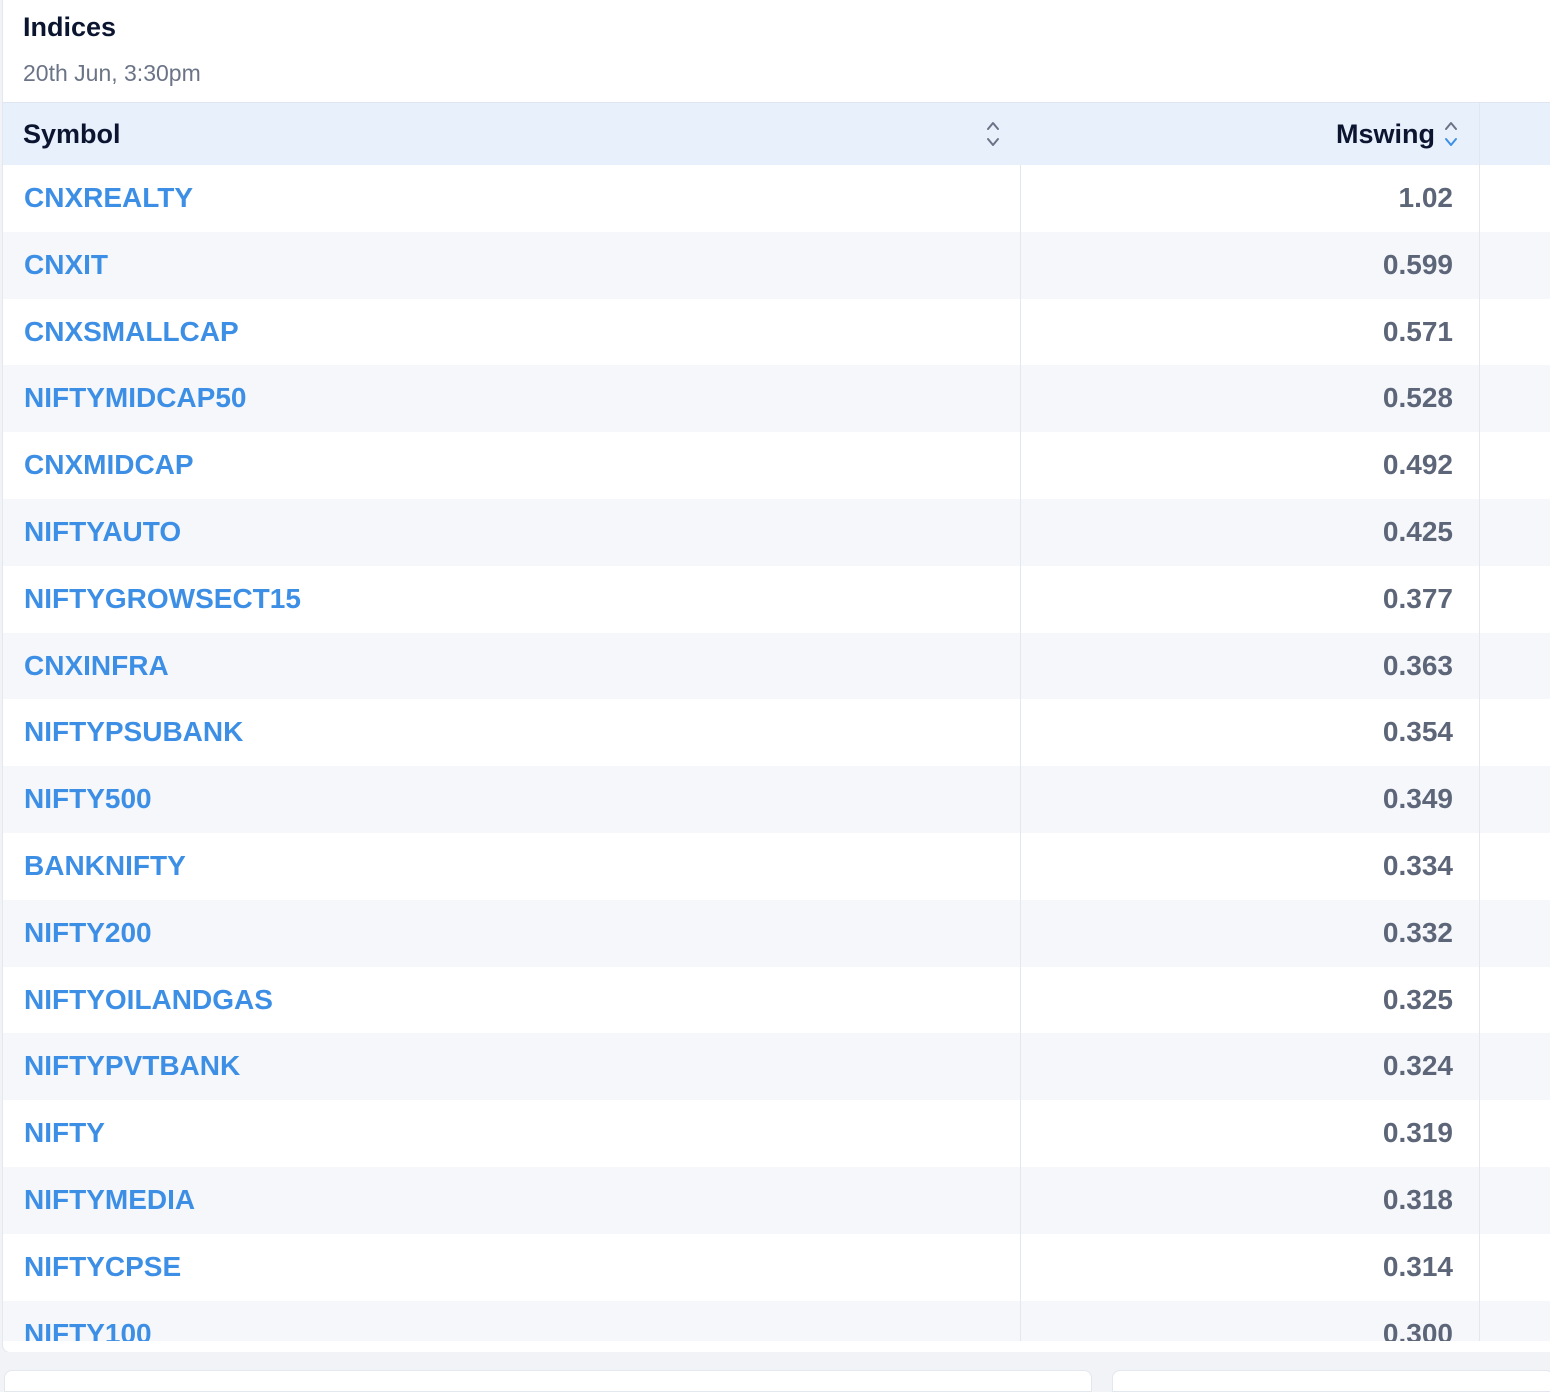  I want to click on table-row: BANKNIFTY 0.334, so click(776, 866).